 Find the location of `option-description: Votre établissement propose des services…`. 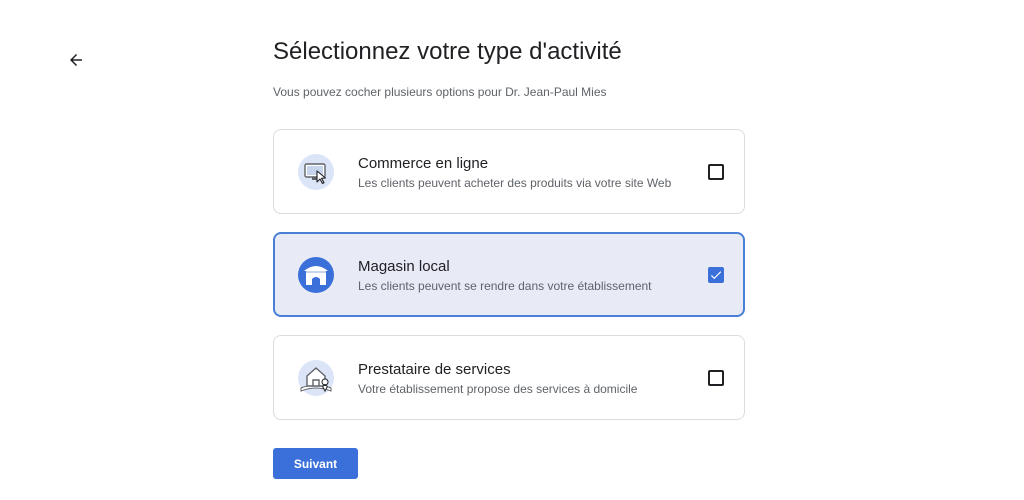

option-description: Votre établissement propose des services… is located at coordinates (498, 389).